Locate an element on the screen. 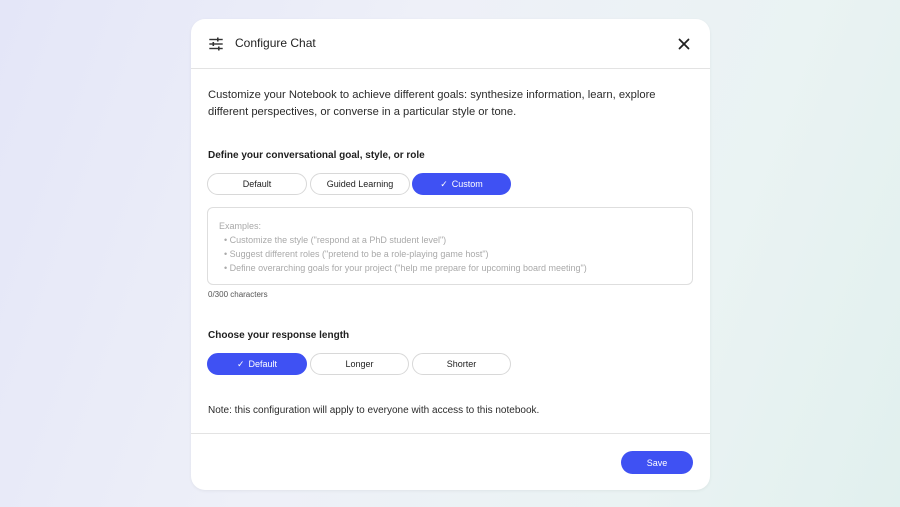 The image size is (900, 507). length-option-default: ✓ Default is located at coordinates (257, 364).